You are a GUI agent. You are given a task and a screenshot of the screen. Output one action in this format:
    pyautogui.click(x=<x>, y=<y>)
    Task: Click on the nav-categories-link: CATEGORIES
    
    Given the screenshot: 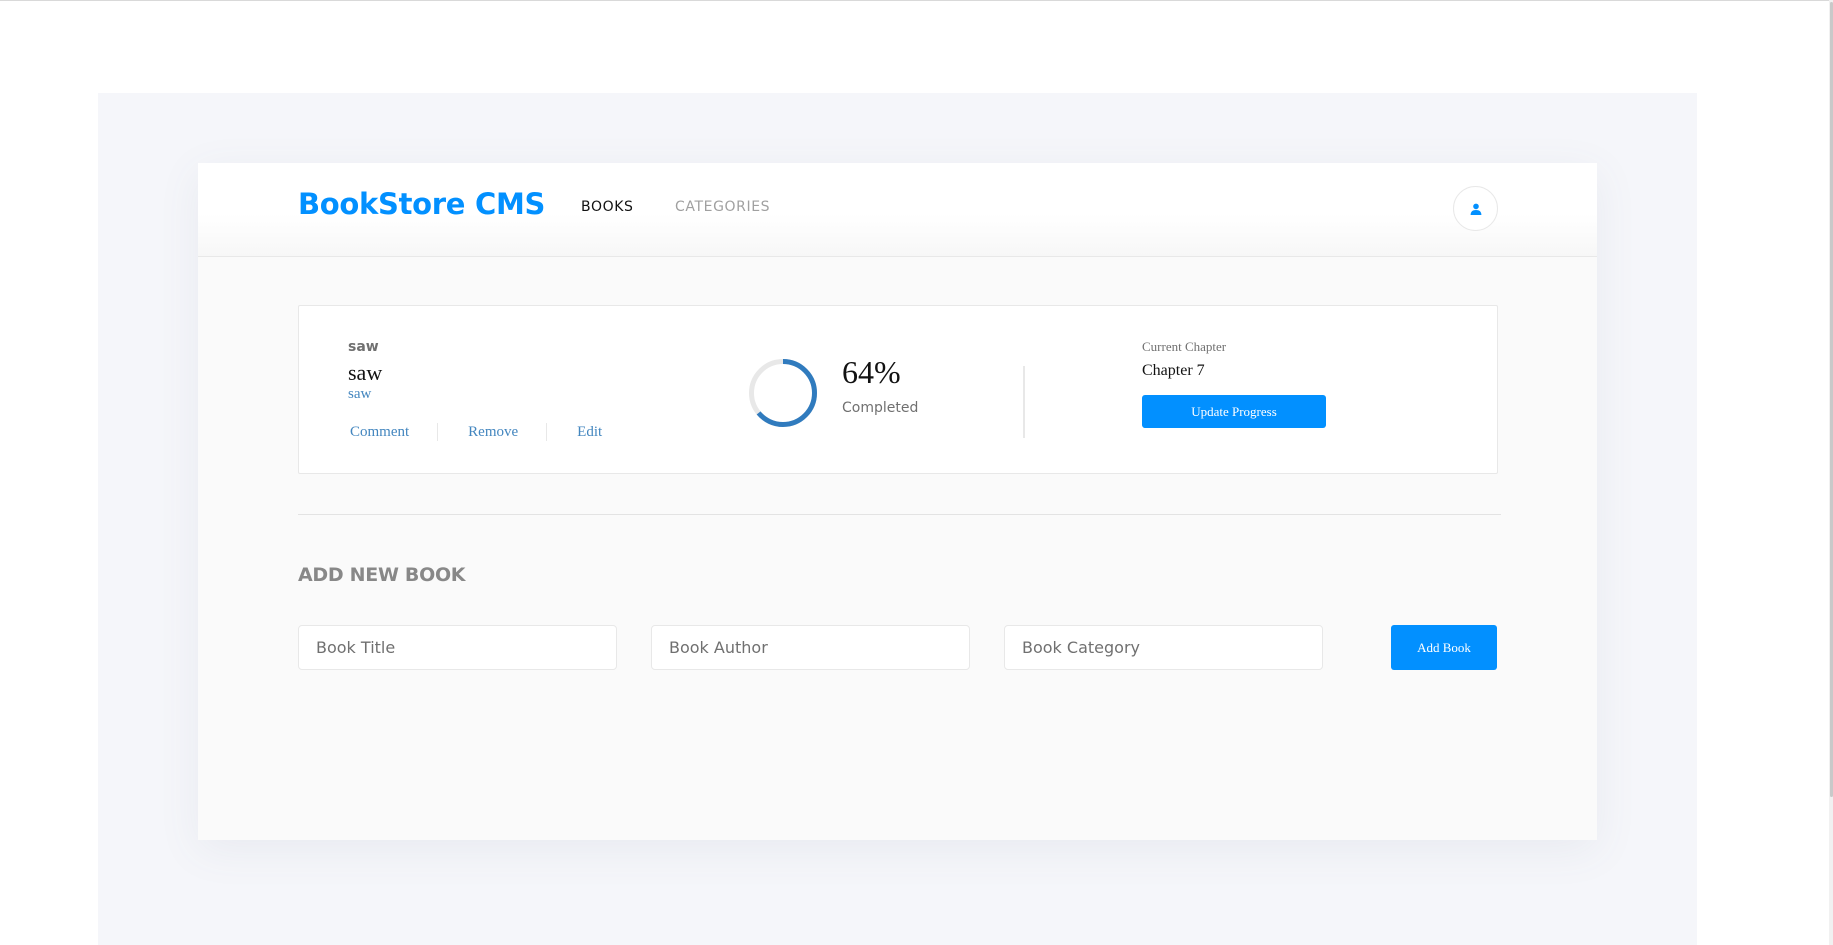 What is the action you would take?
    pyautogui.click(x=722, y=207)
    